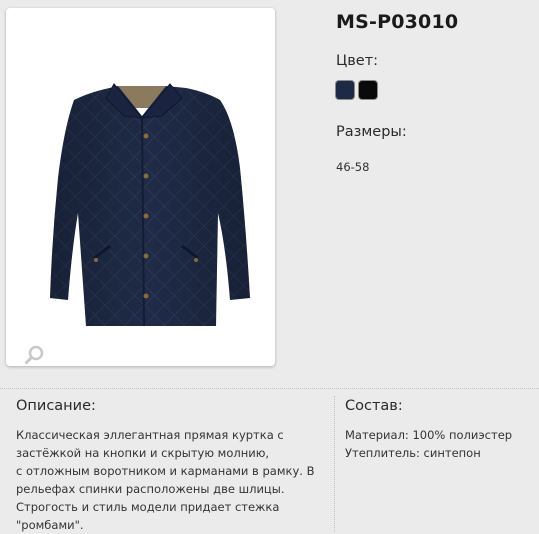  Describe the element at coordinates (269, 388) in the screenshot. I see `section-divider` at that location.